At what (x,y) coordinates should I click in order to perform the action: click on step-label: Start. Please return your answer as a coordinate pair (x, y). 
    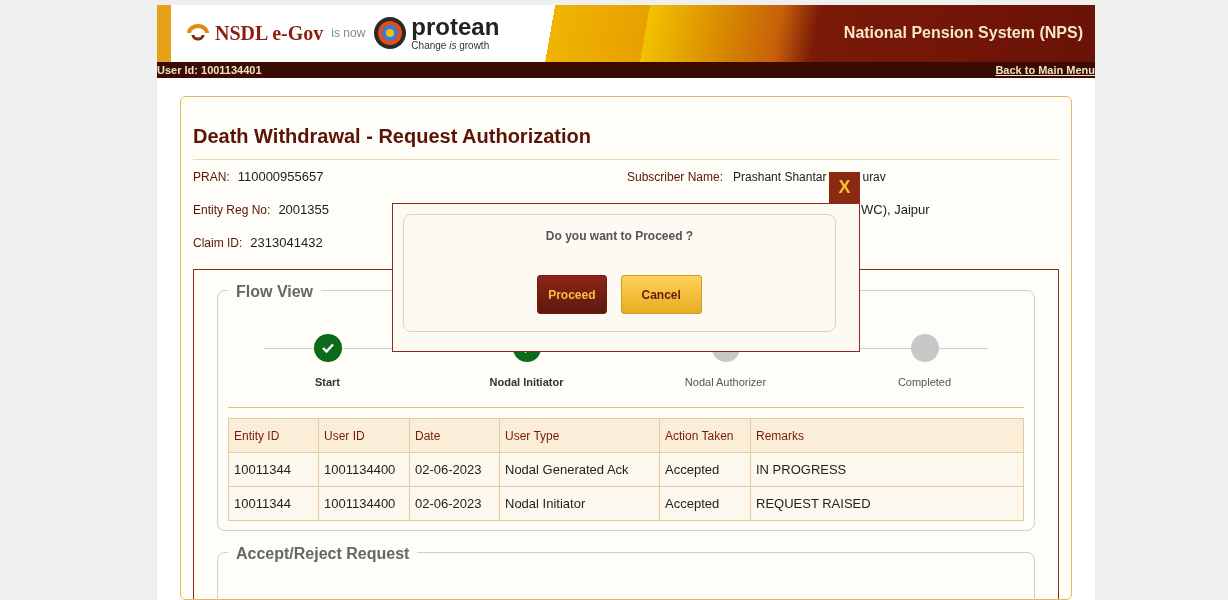
    Looking at the image, I should click on (327, 382).